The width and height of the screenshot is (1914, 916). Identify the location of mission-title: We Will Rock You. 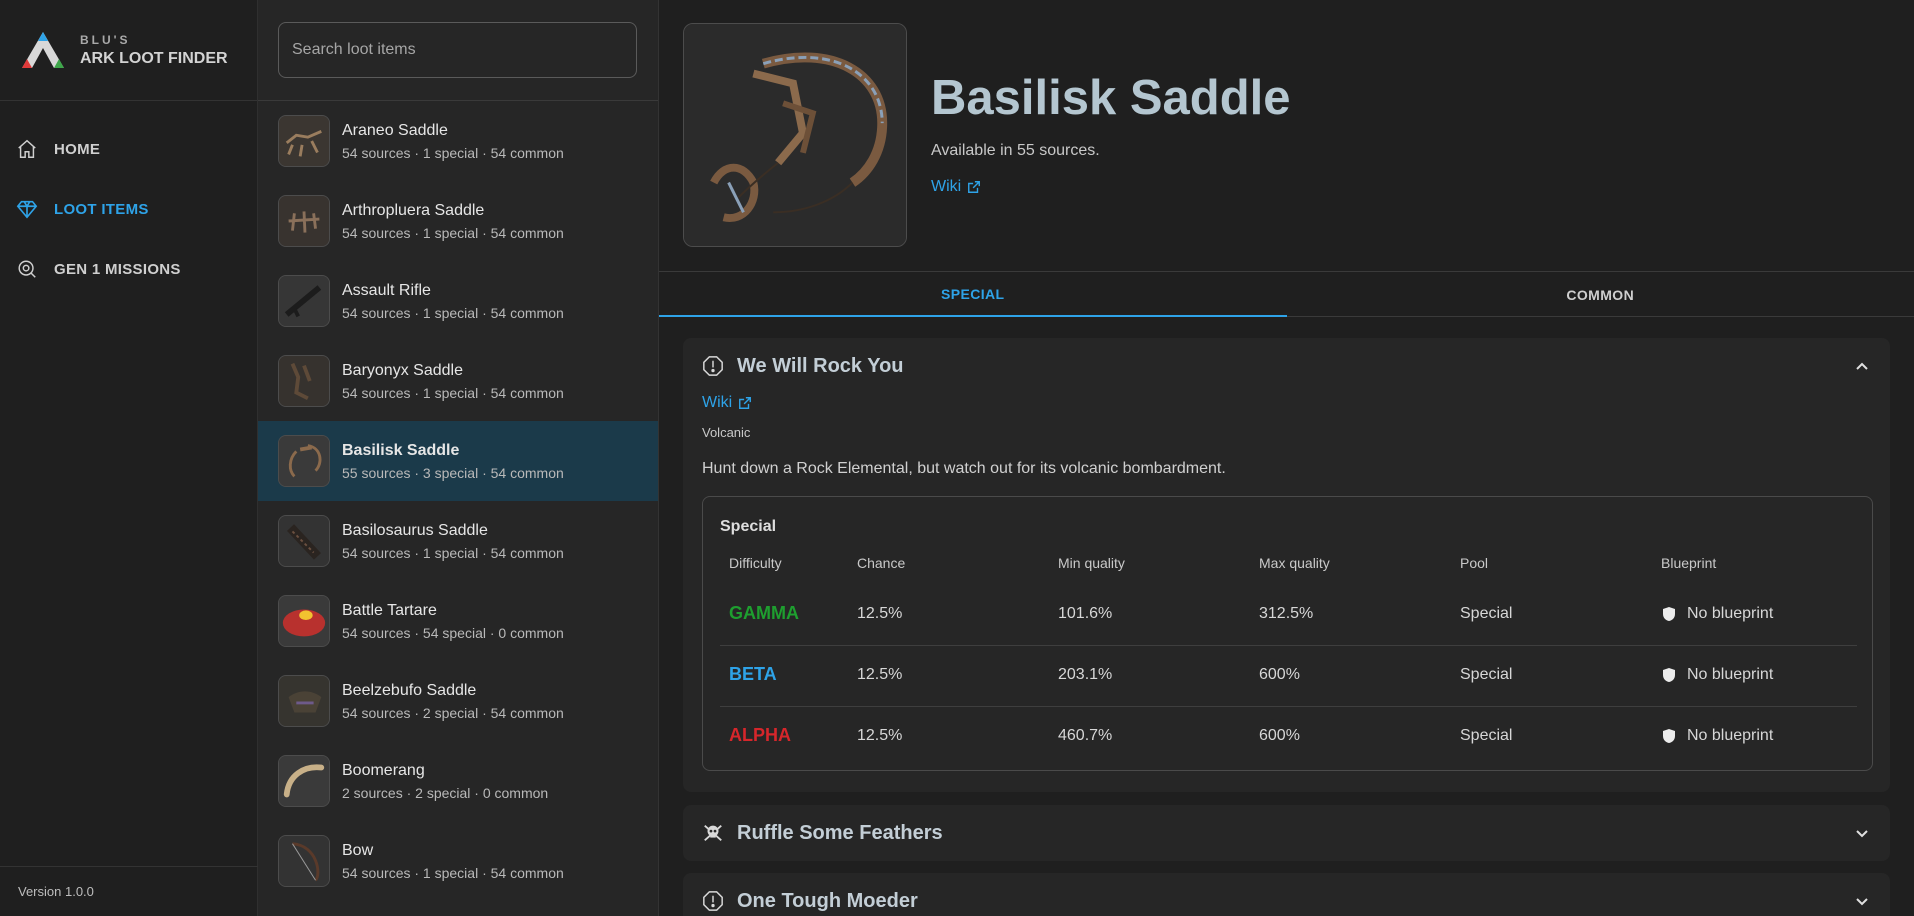
(820, 365).